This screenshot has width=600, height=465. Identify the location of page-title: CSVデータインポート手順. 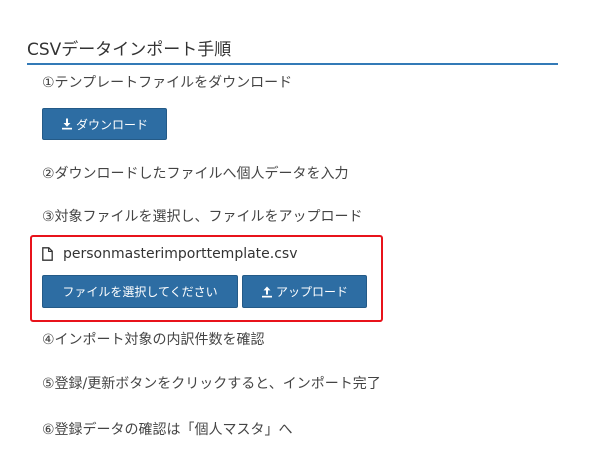
(129, 50).